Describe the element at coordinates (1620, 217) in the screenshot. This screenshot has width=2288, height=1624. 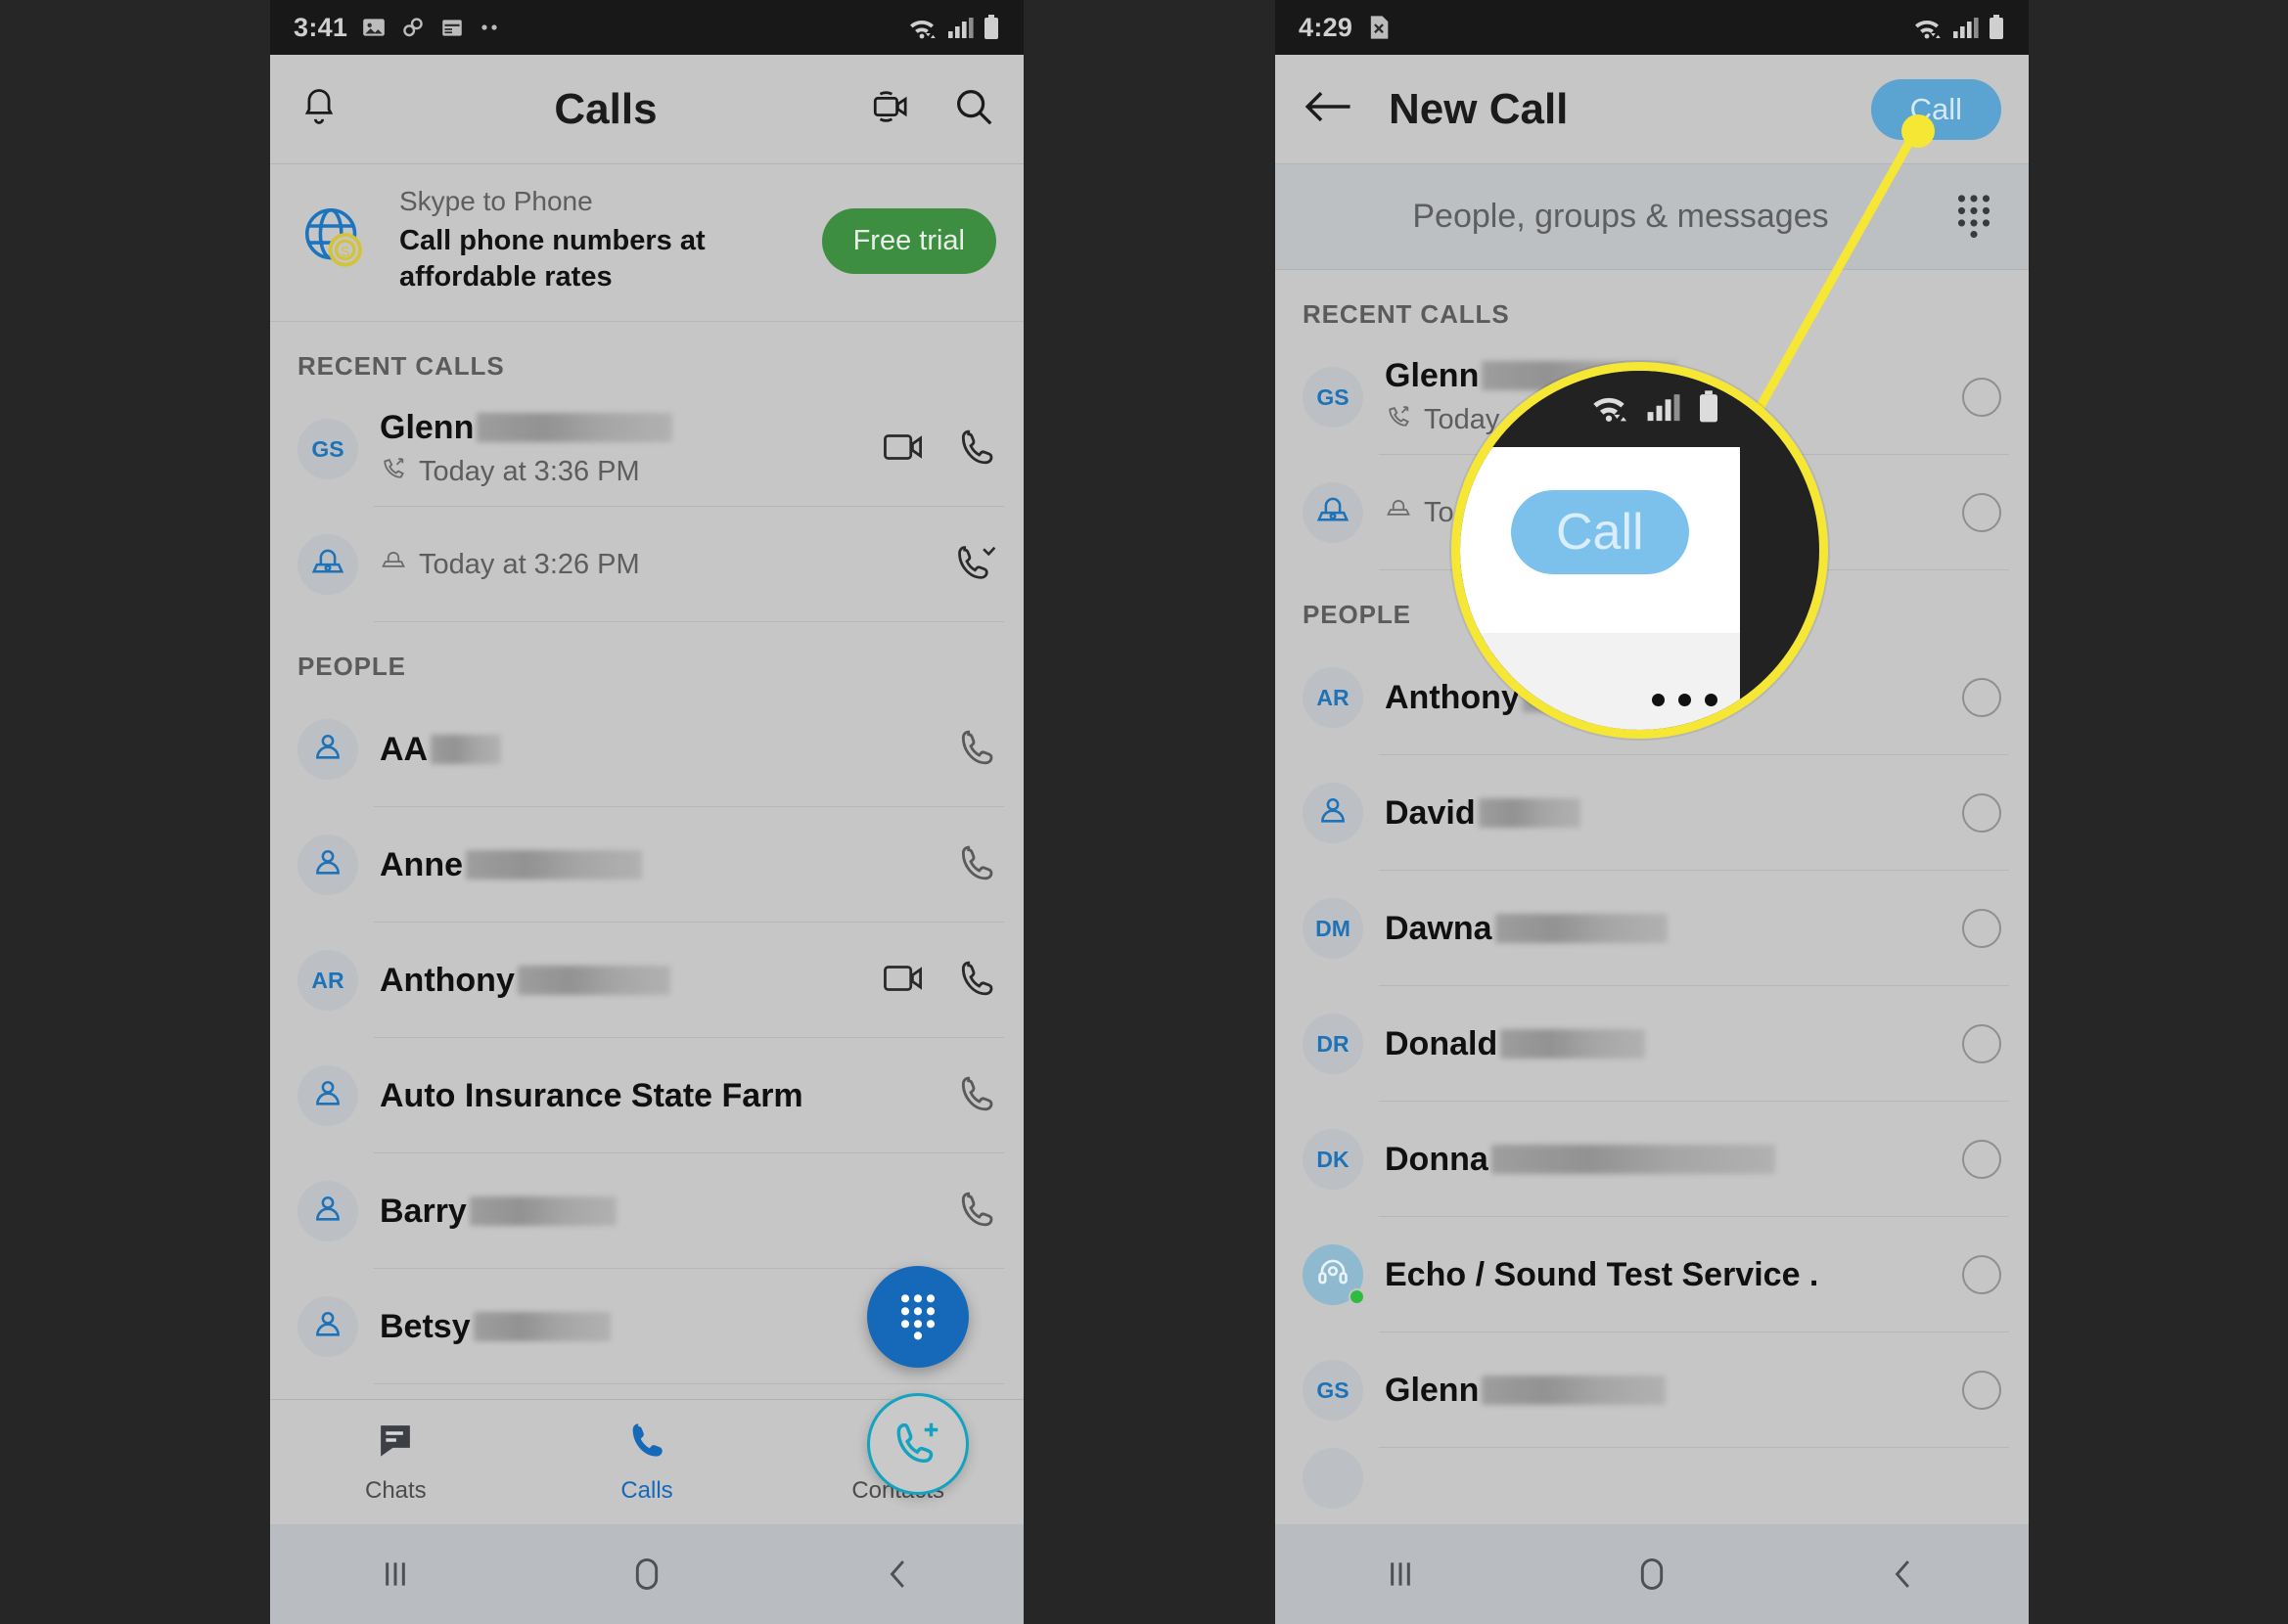
I see `search-input: People, groups & messages` at that location.